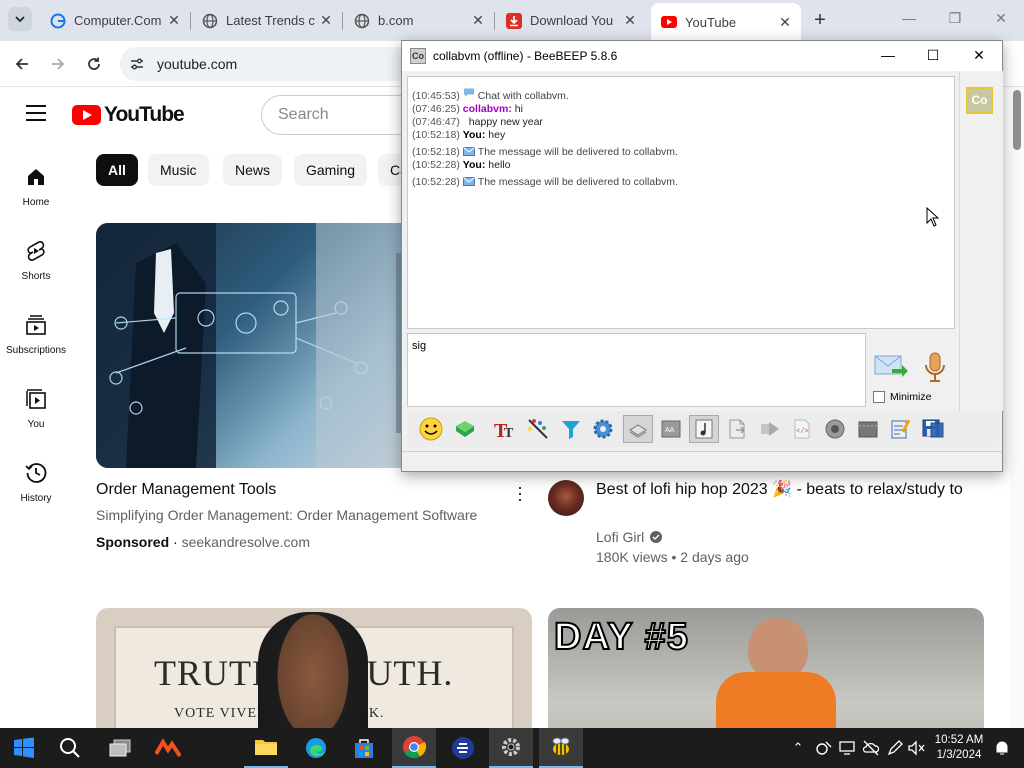 The width and height of the screenshot is (1024, 768). What do you see at coordinates (266, 748) in the screenshot?
I see `file-explorer-button` at bounding box center [266, 748].